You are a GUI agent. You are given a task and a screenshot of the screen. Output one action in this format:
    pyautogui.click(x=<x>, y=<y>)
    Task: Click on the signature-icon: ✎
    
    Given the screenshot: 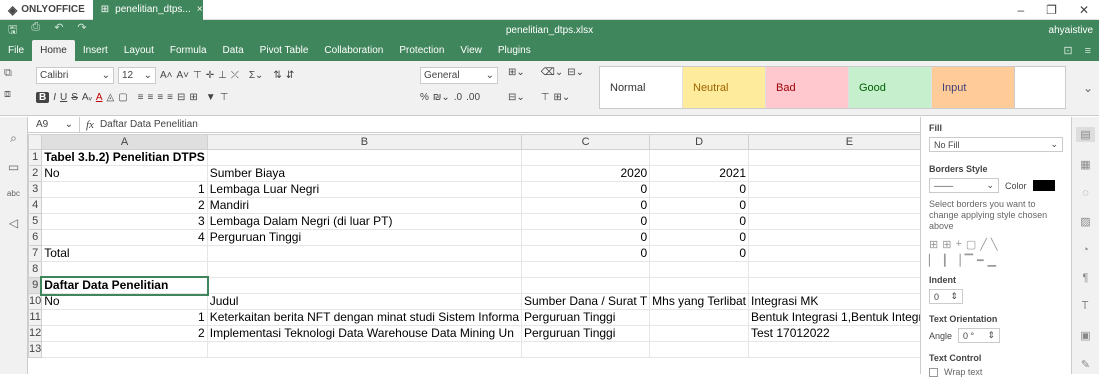 What is the action you would take?
    pyautogui.click(x=1085, y=364)
    